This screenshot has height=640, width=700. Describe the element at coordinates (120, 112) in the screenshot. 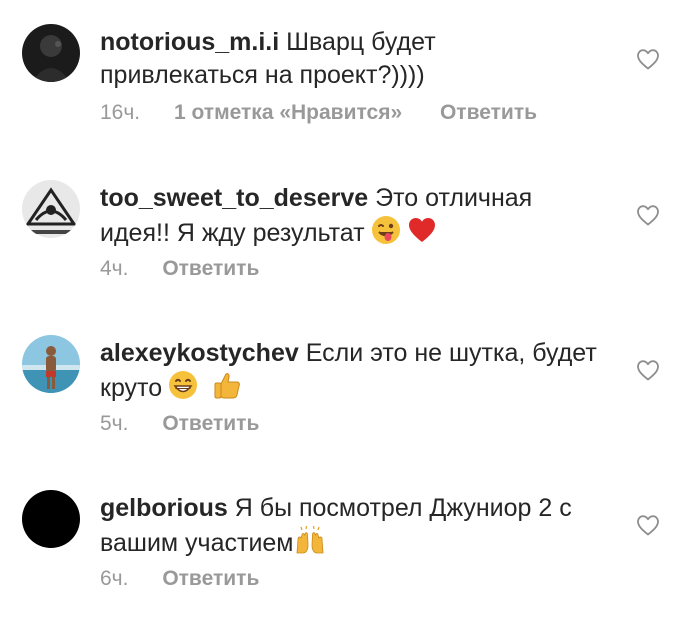

I see `comment-time: 16ч.` at that location.